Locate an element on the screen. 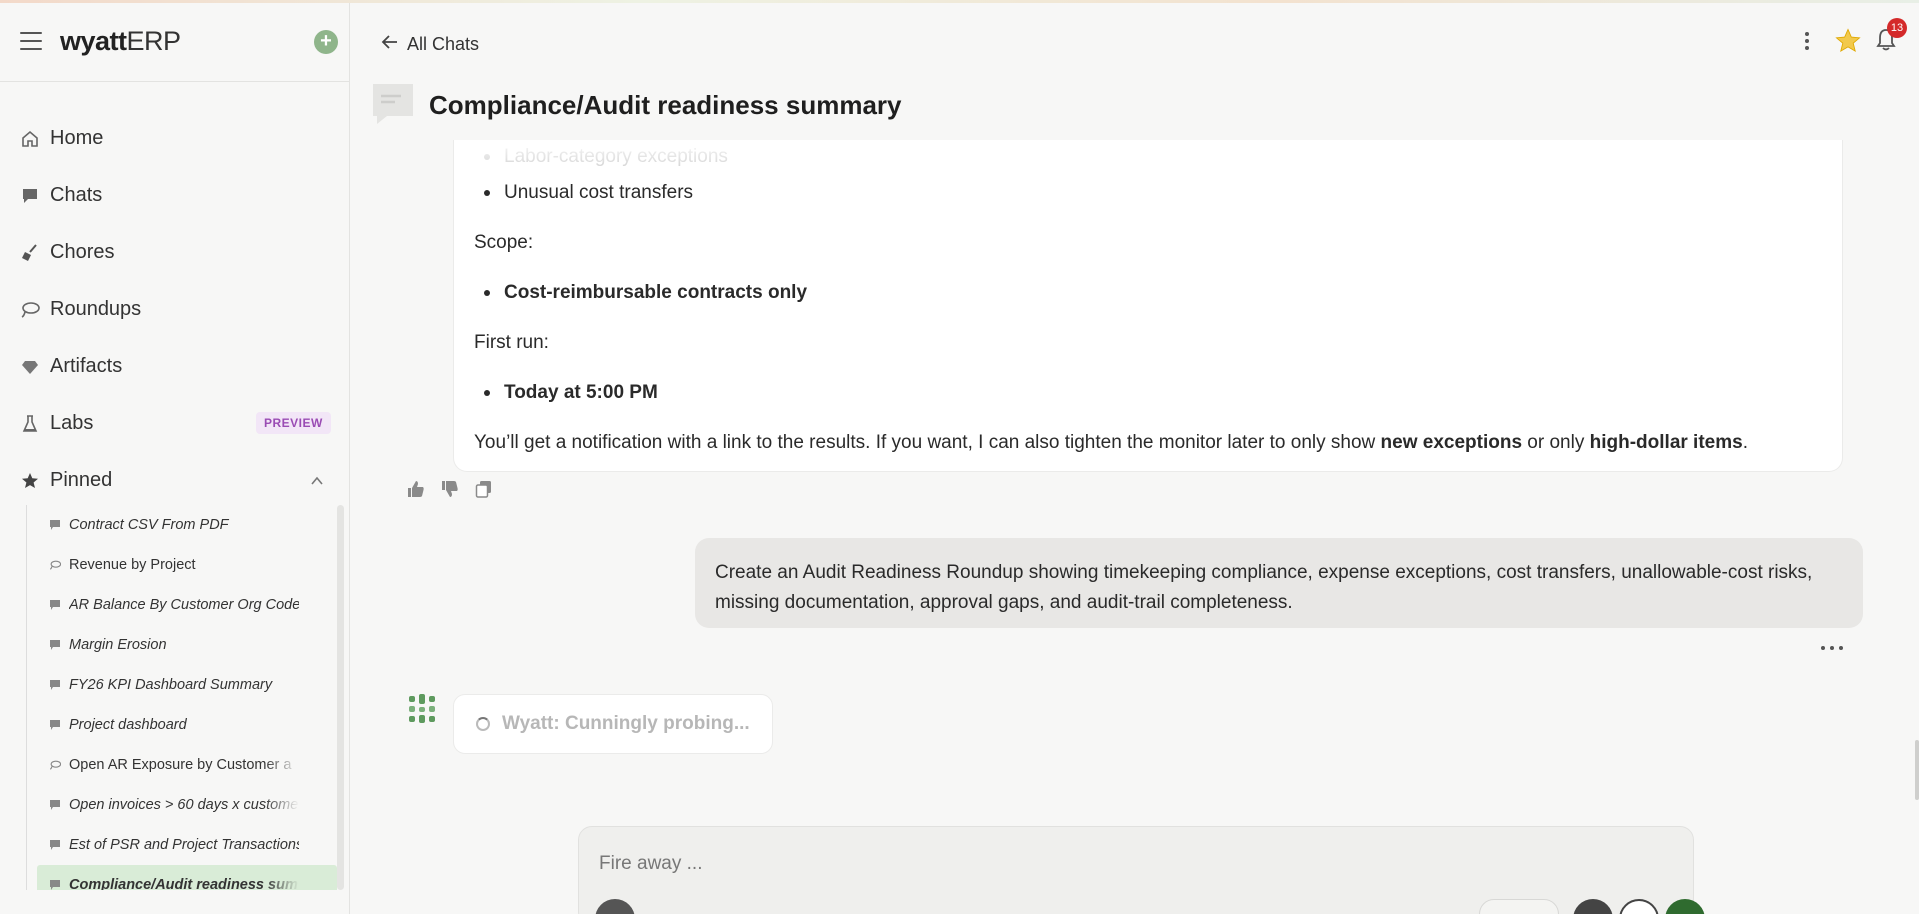 This screenshot has height=914, width=1919. sidebar-item-pinned: Pinned is located at coordinates (174, 480).